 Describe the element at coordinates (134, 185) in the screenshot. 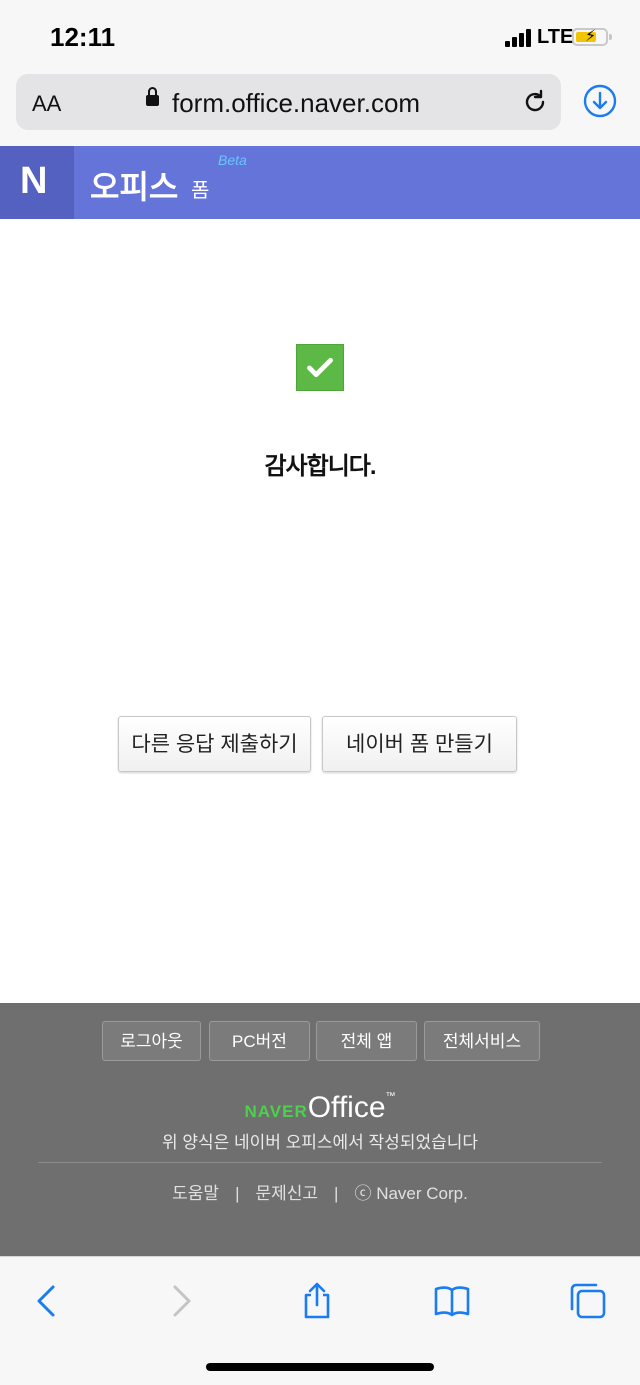

I see `header-title: 오피스` at that location.